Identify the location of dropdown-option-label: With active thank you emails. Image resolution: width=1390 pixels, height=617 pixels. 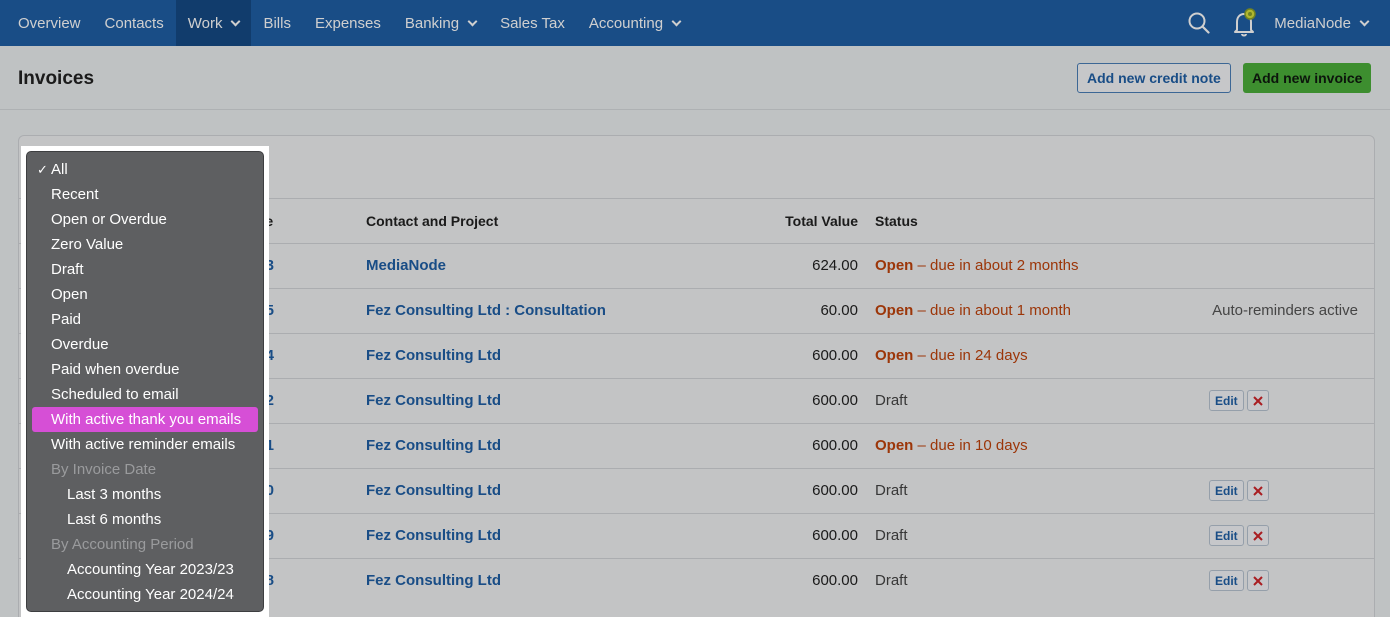
(146, 419).